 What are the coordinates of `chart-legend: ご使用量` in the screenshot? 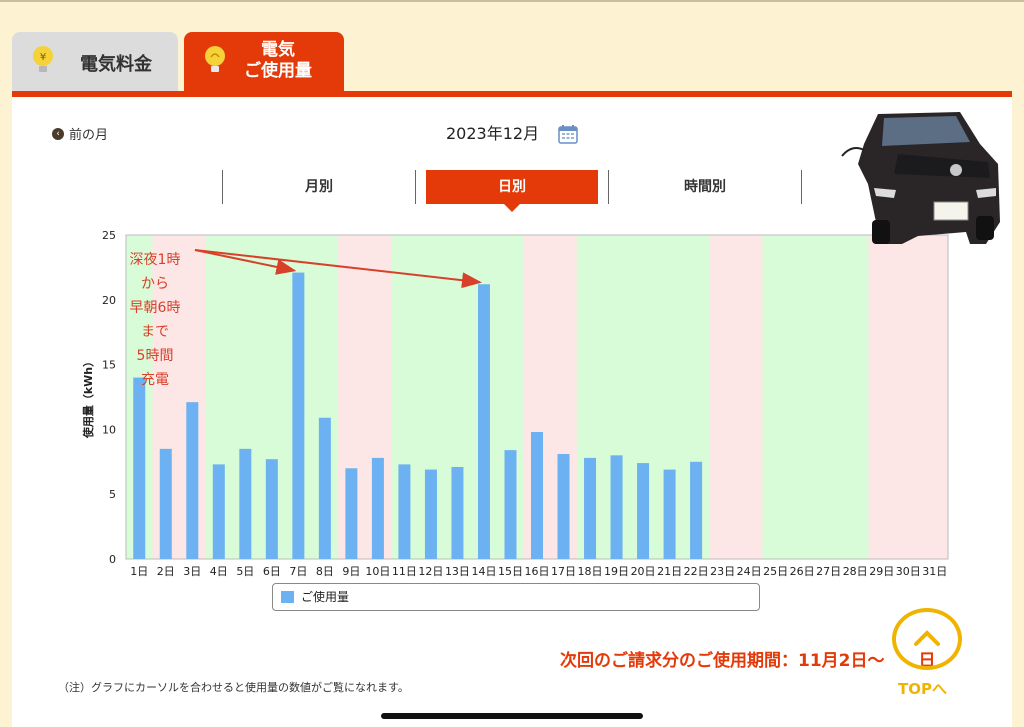 It's located at (516, 597).